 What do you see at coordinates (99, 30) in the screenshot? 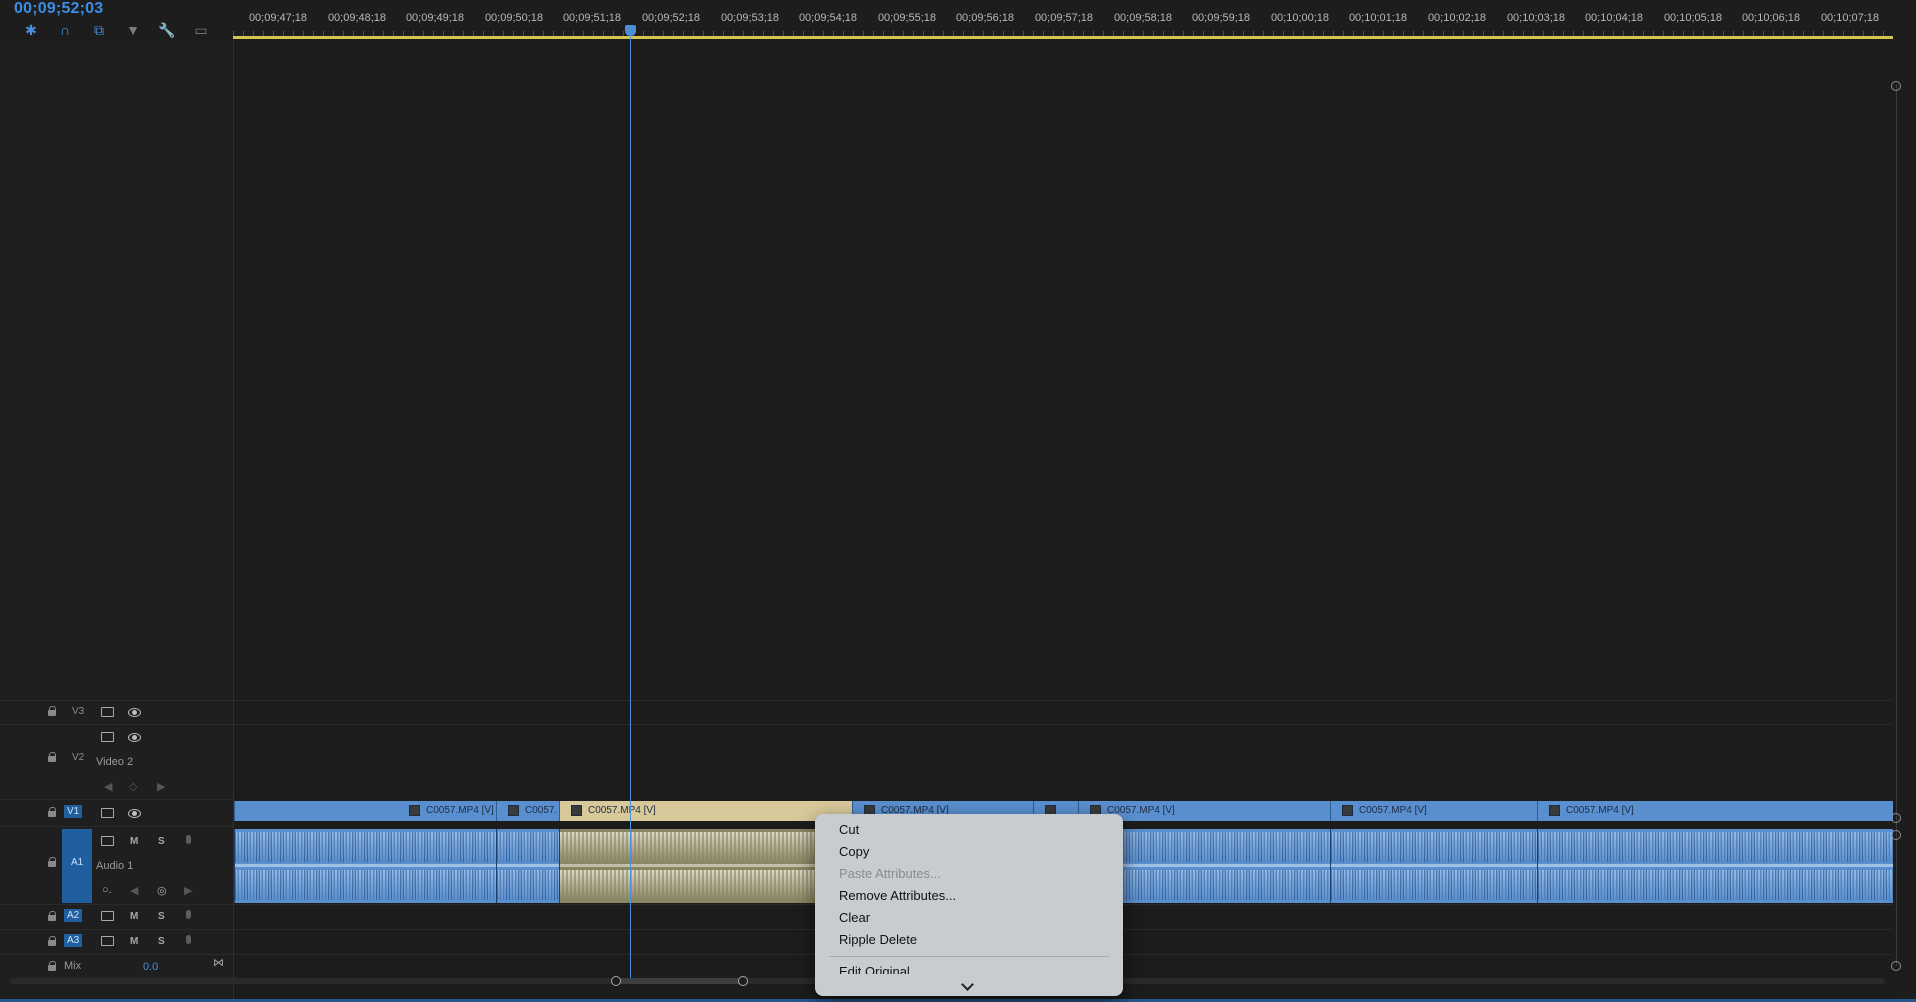
I see `linked-selection-icon: ⧉` at bounding box center [99, 30].